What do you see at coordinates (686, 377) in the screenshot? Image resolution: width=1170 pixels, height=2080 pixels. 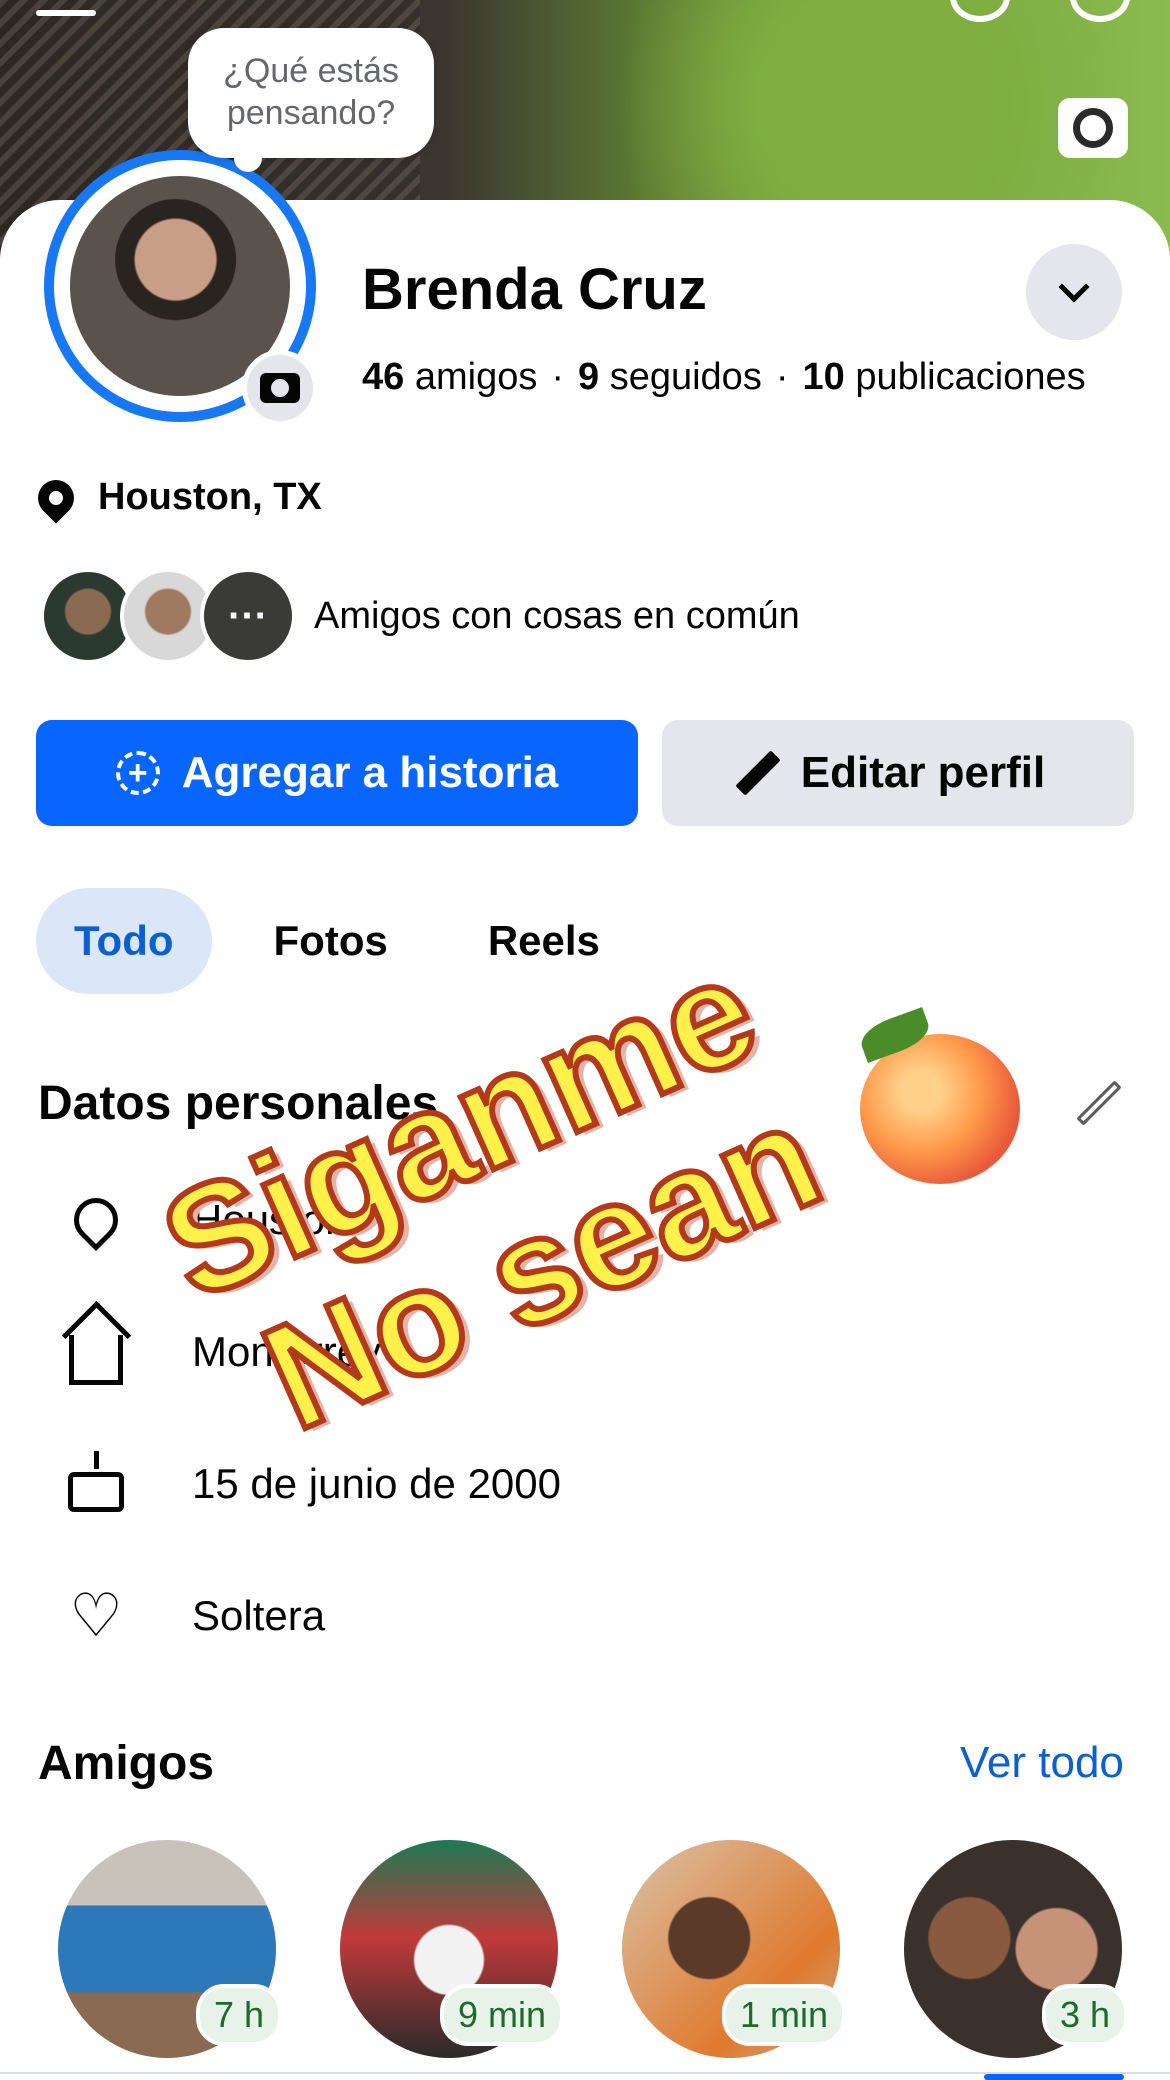 I see `following-label: seguidos` at bounding box center [686, 377].